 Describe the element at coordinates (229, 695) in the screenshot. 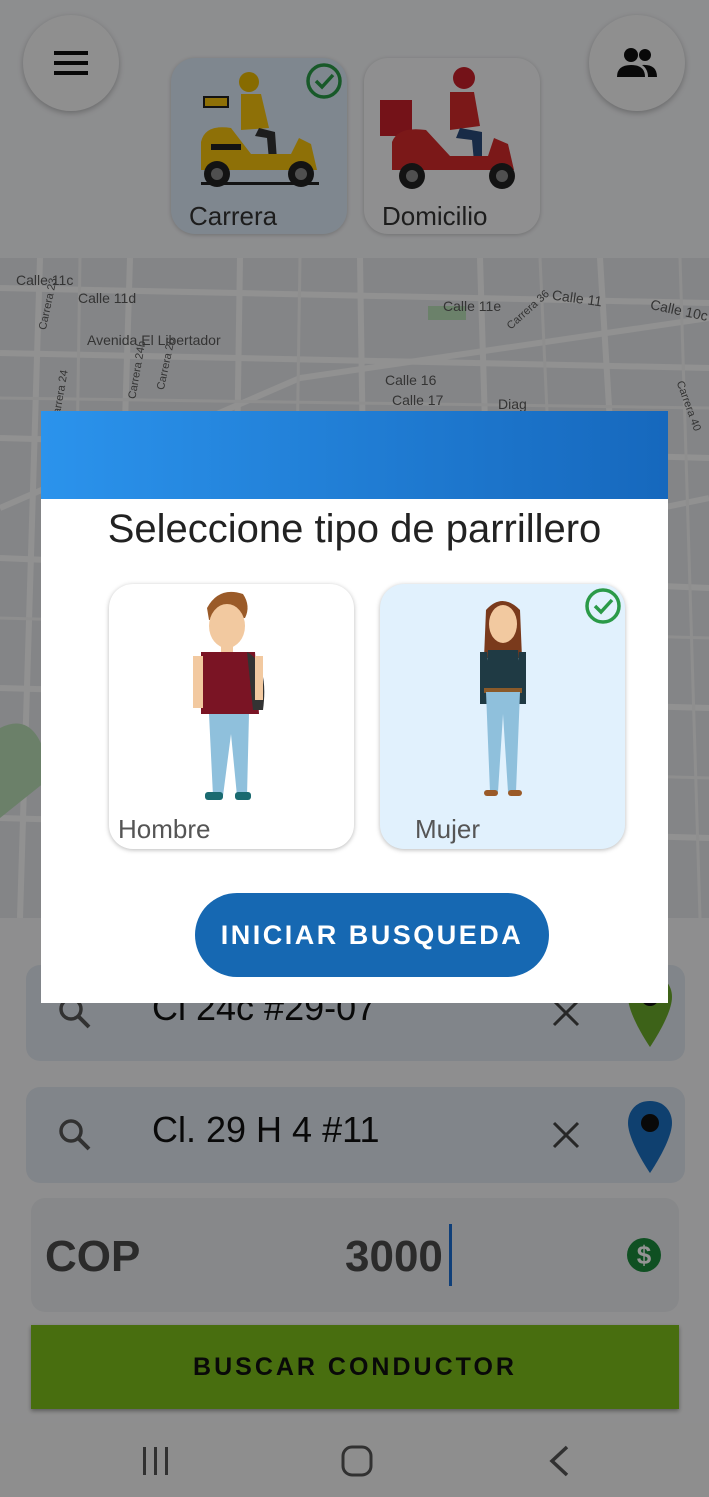

I see `man-avatar-icon` at that location.